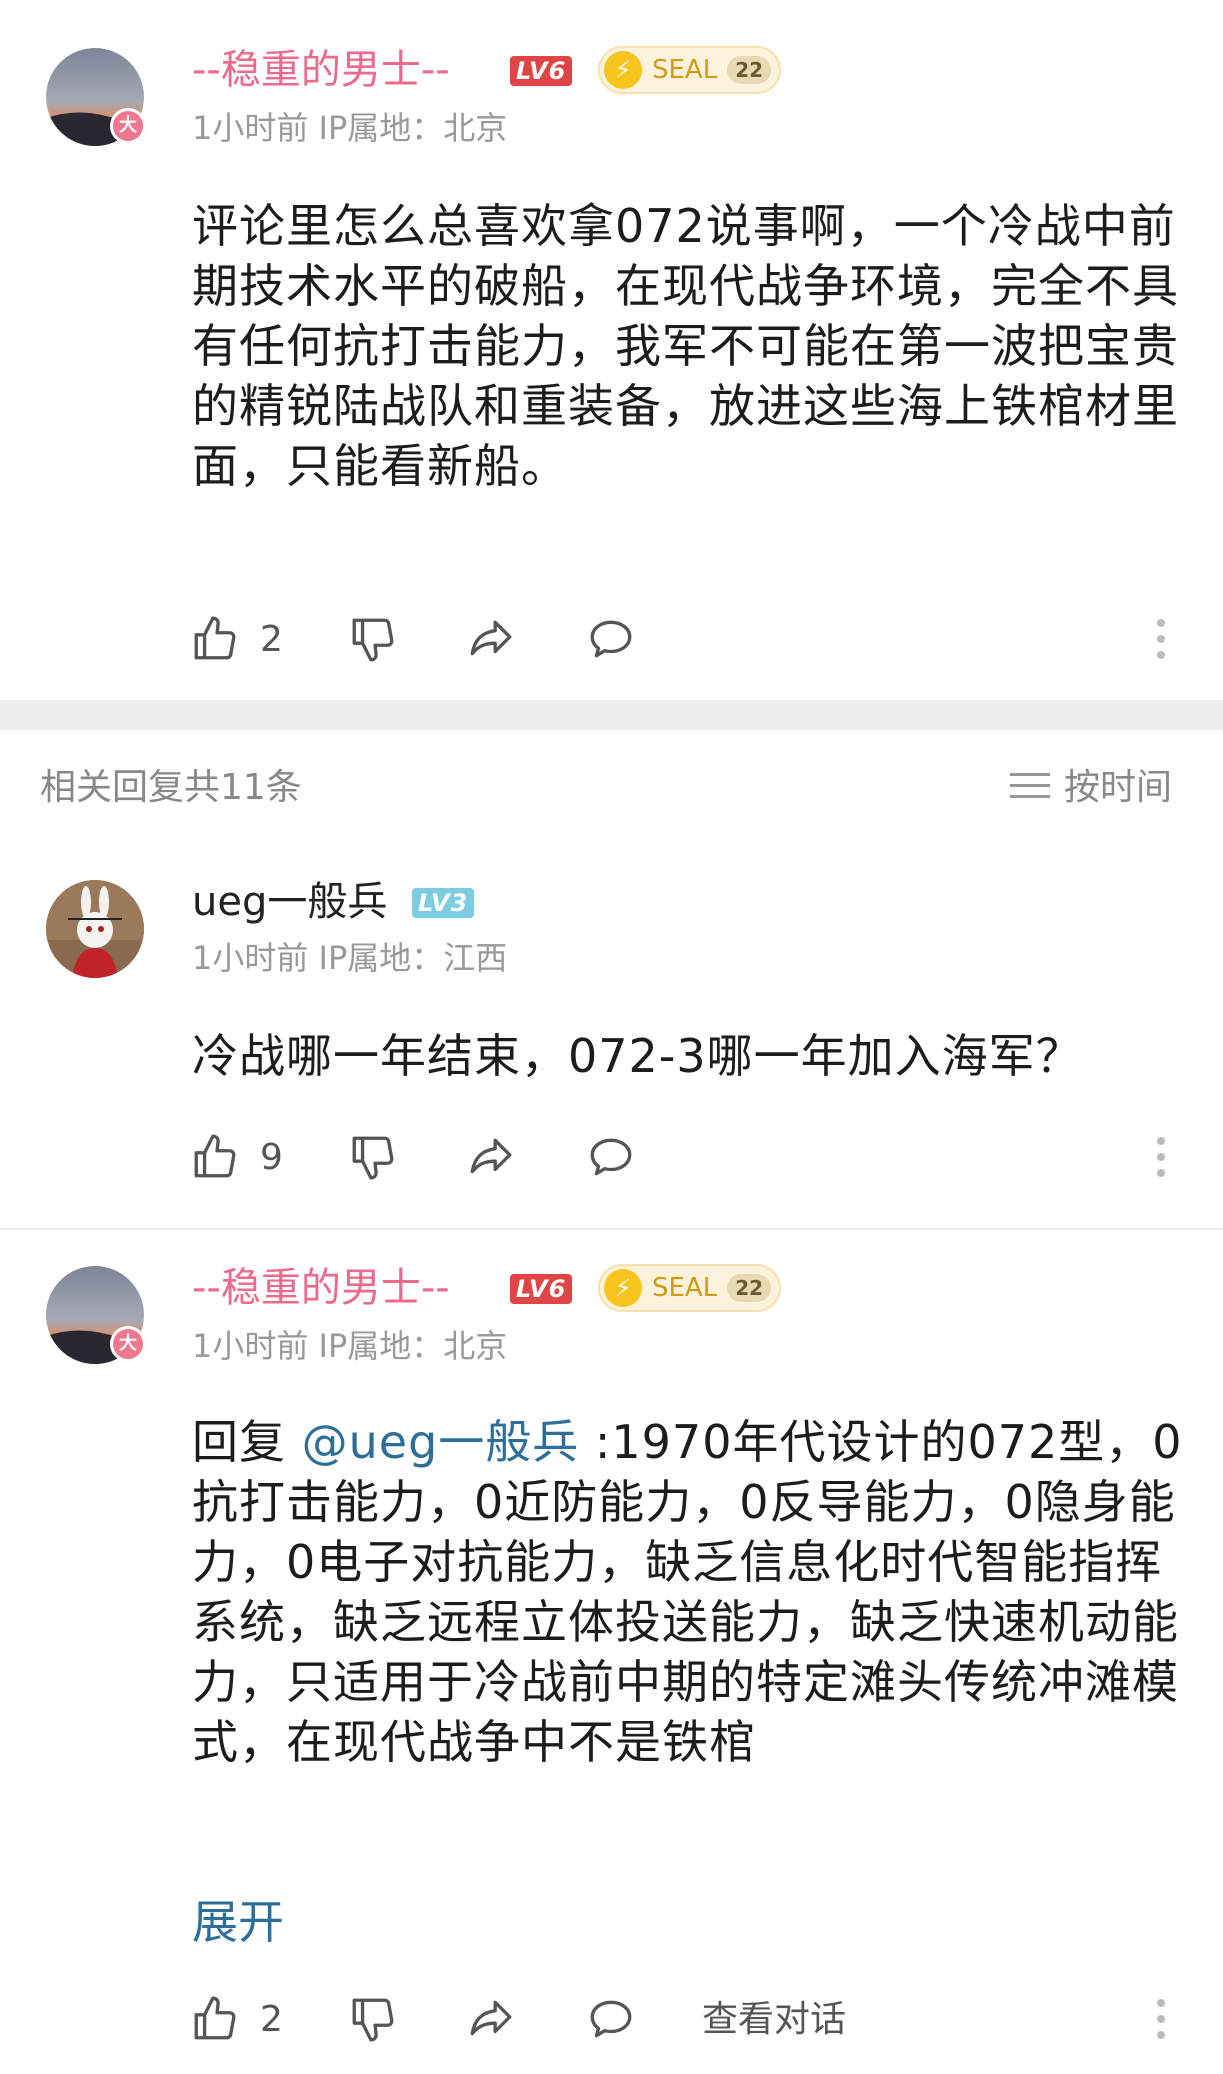 The width and height of the screenshot is (1223, 2074). Describe the element at coordinates (1030, 788) in the screenshot. I see `sort-lines-icon` at that location.